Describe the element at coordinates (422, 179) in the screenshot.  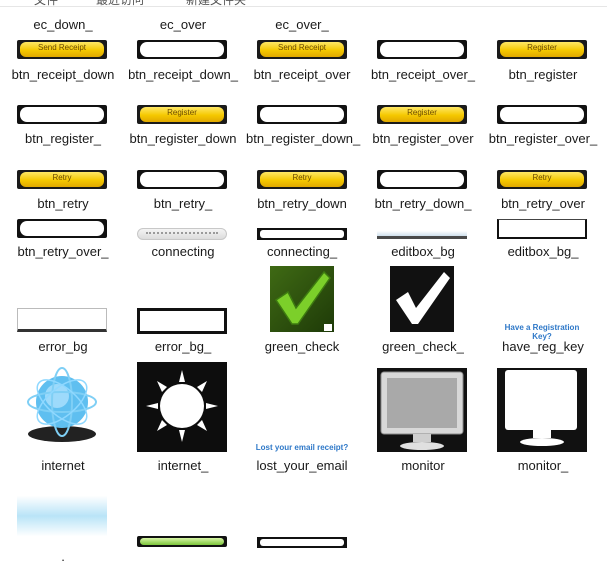
I see `thumb-btn-retry-down-` at that location.